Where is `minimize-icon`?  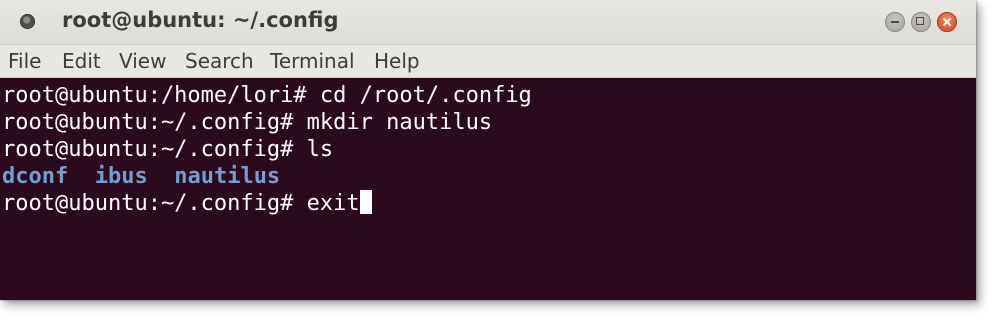 minimize-icon is located at coordinates (895, 22).